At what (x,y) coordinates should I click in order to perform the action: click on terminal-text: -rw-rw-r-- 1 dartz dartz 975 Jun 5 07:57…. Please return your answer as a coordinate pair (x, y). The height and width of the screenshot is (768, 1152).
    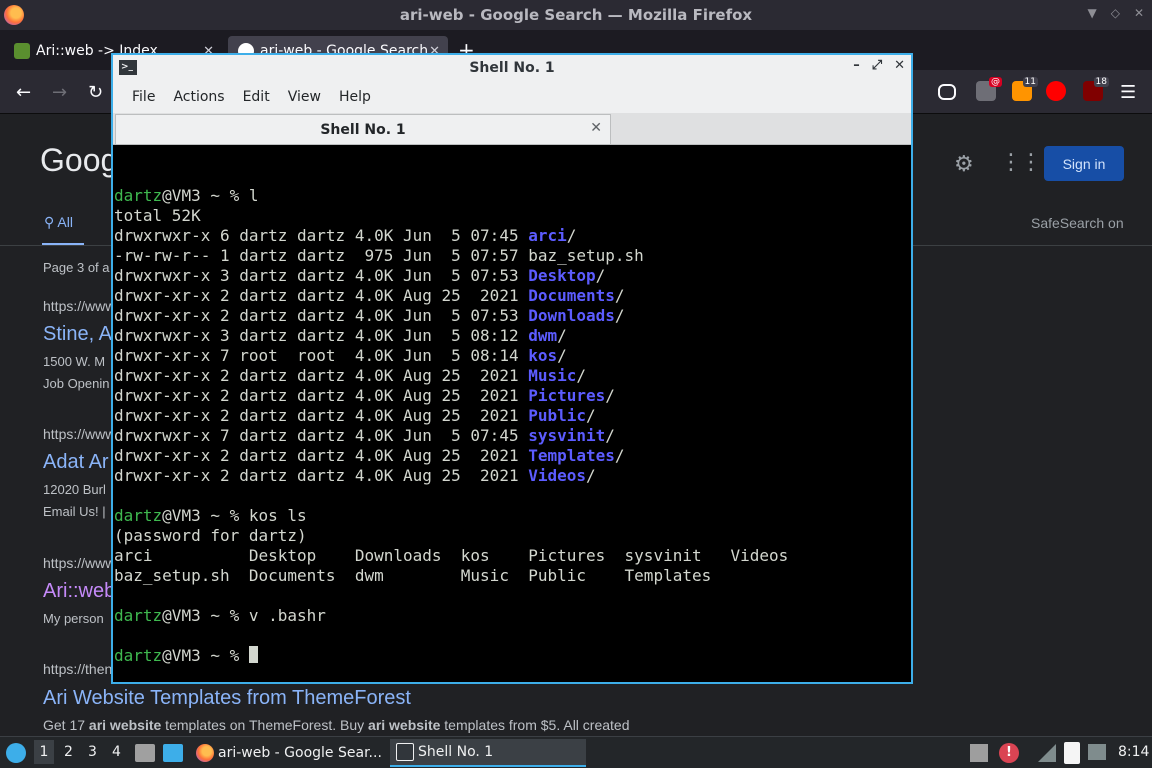
    Looking at the image, I should click on (379, 255).